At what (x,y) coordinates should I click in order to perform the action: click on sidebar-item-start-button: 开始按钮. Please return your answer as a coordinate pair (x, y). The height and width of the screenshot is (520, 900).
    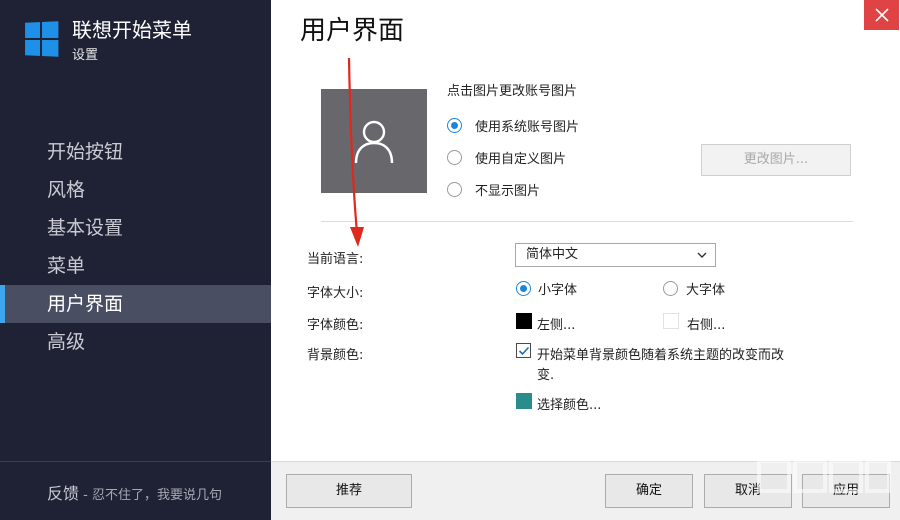
    Looking at the image, I should click on (135, 152).